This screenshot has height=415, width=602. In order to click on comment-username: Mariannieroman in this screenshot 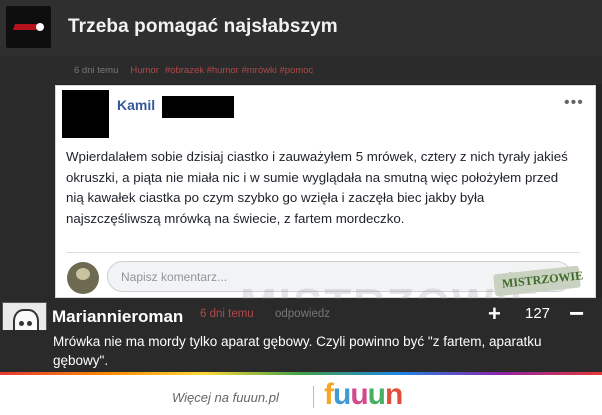, I will do `click(117, 317)`.